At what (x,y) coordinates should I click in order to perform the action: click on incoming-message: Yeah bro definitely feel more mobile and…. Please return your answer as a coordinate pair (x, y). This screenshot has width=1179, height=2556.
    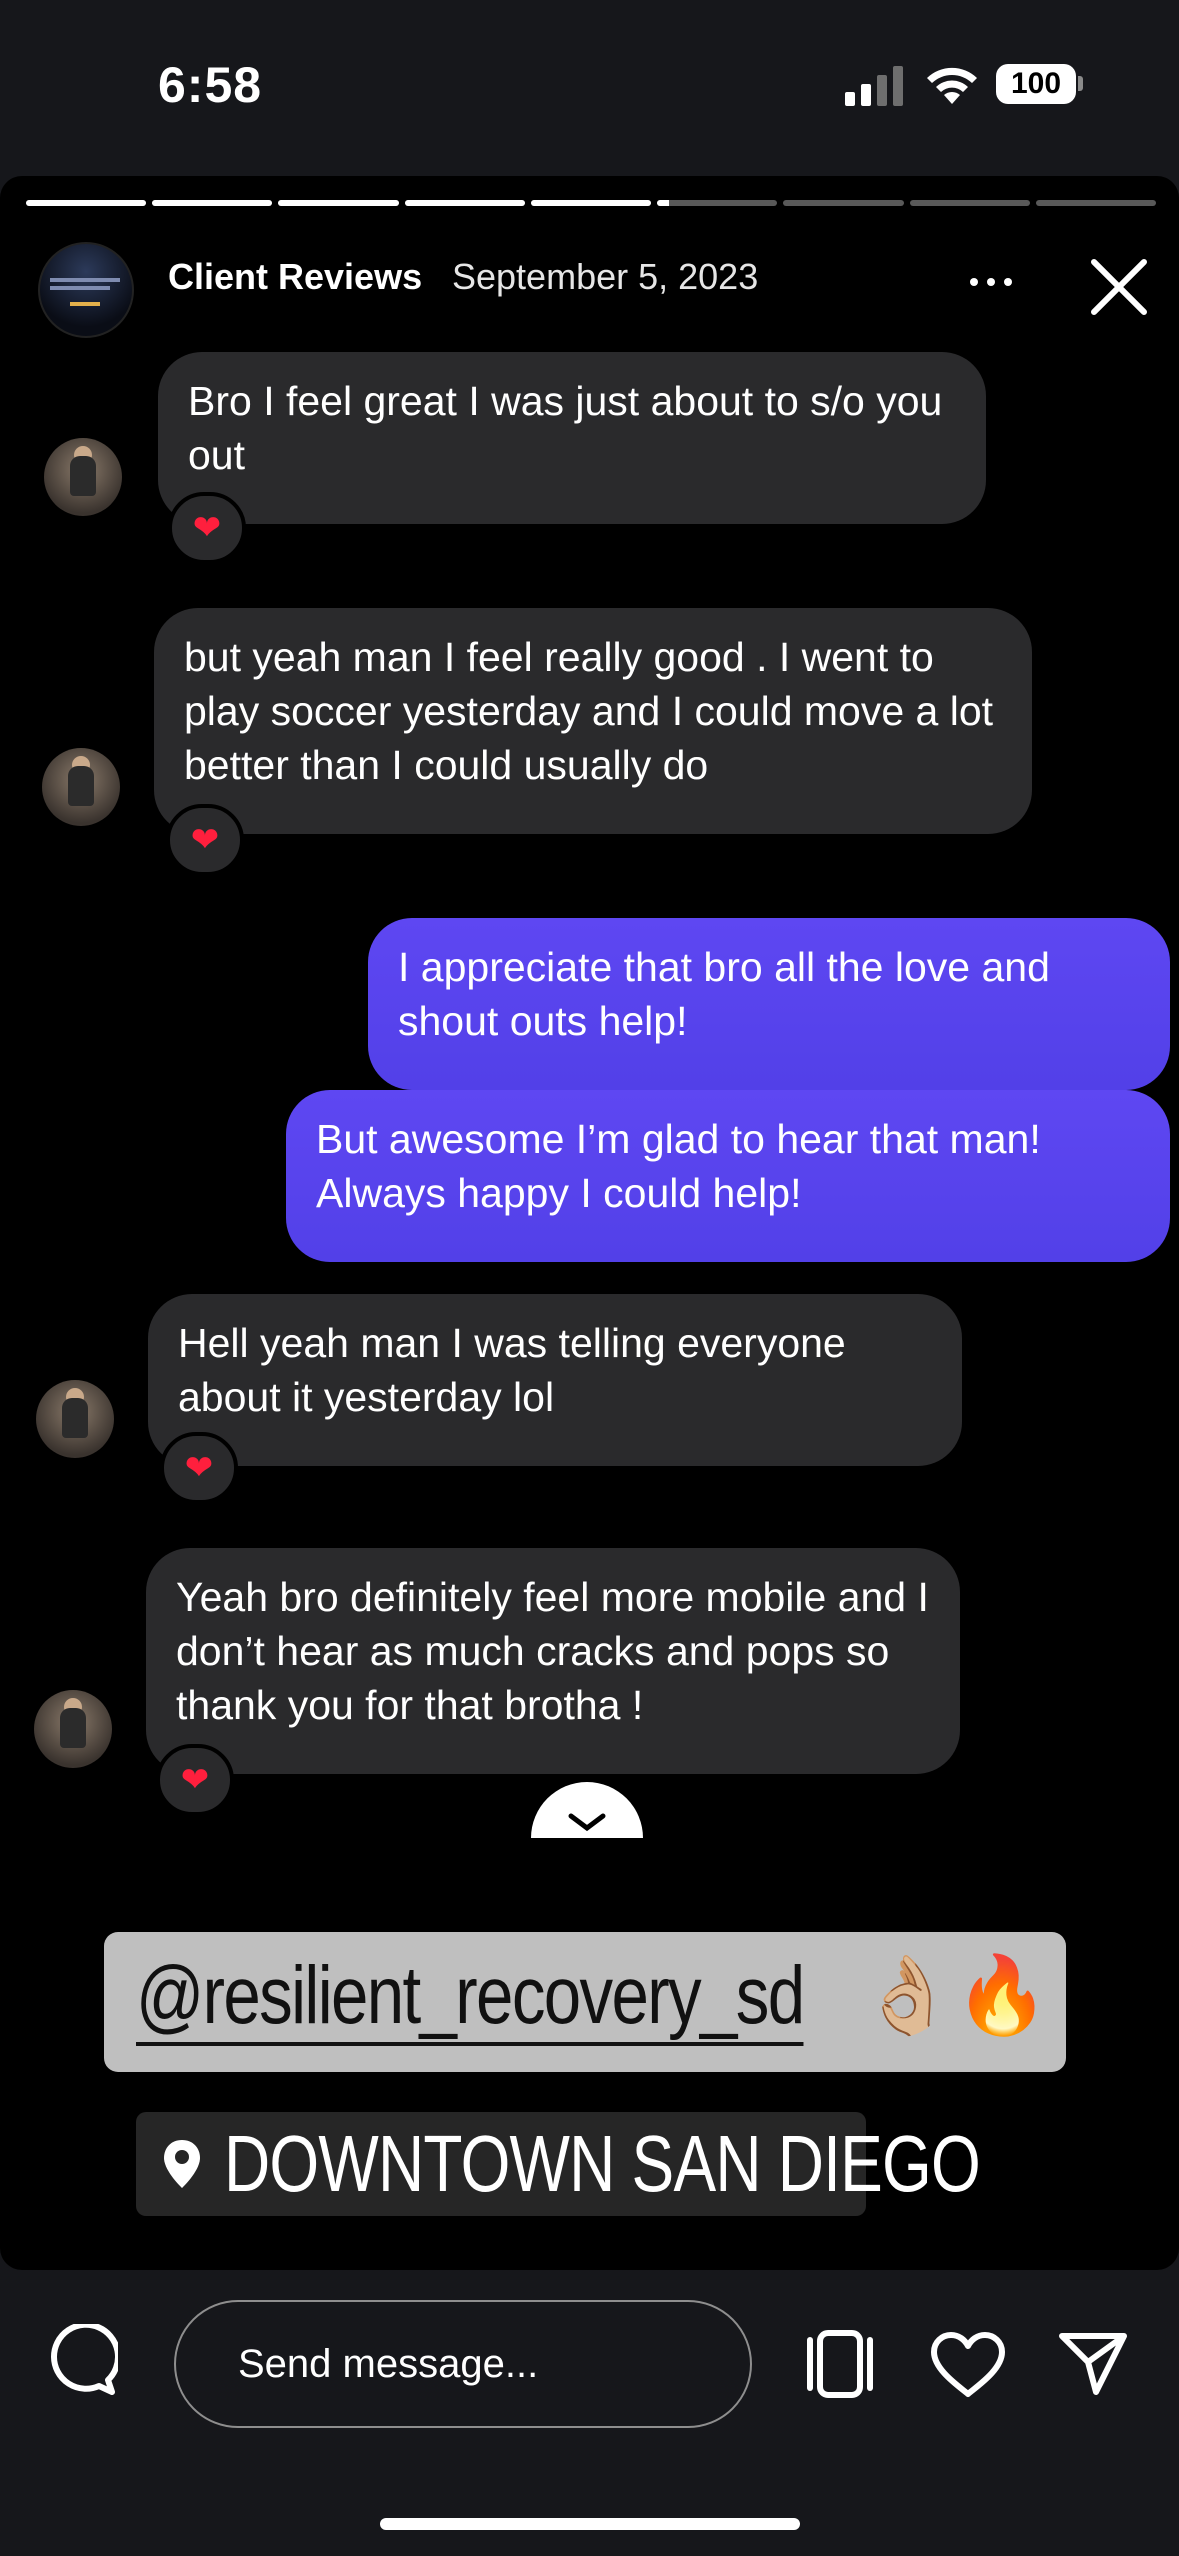
    Looking at the image, I should click on (553, 1661).